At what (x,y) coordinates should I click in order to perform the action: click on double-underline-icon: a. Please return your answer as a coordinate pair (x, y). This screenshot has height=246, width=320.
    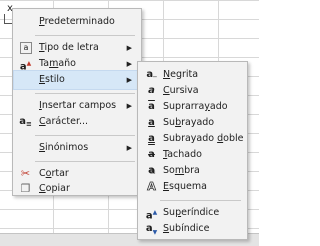
    Looking at the image, I should click on (151, 138).